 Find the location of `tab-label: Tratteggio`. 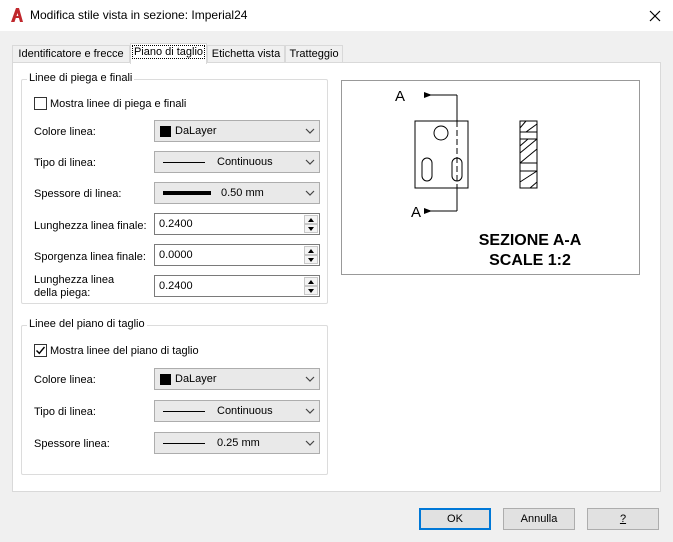

tab-label: Tratteggio is located at coordinates (314, 54).